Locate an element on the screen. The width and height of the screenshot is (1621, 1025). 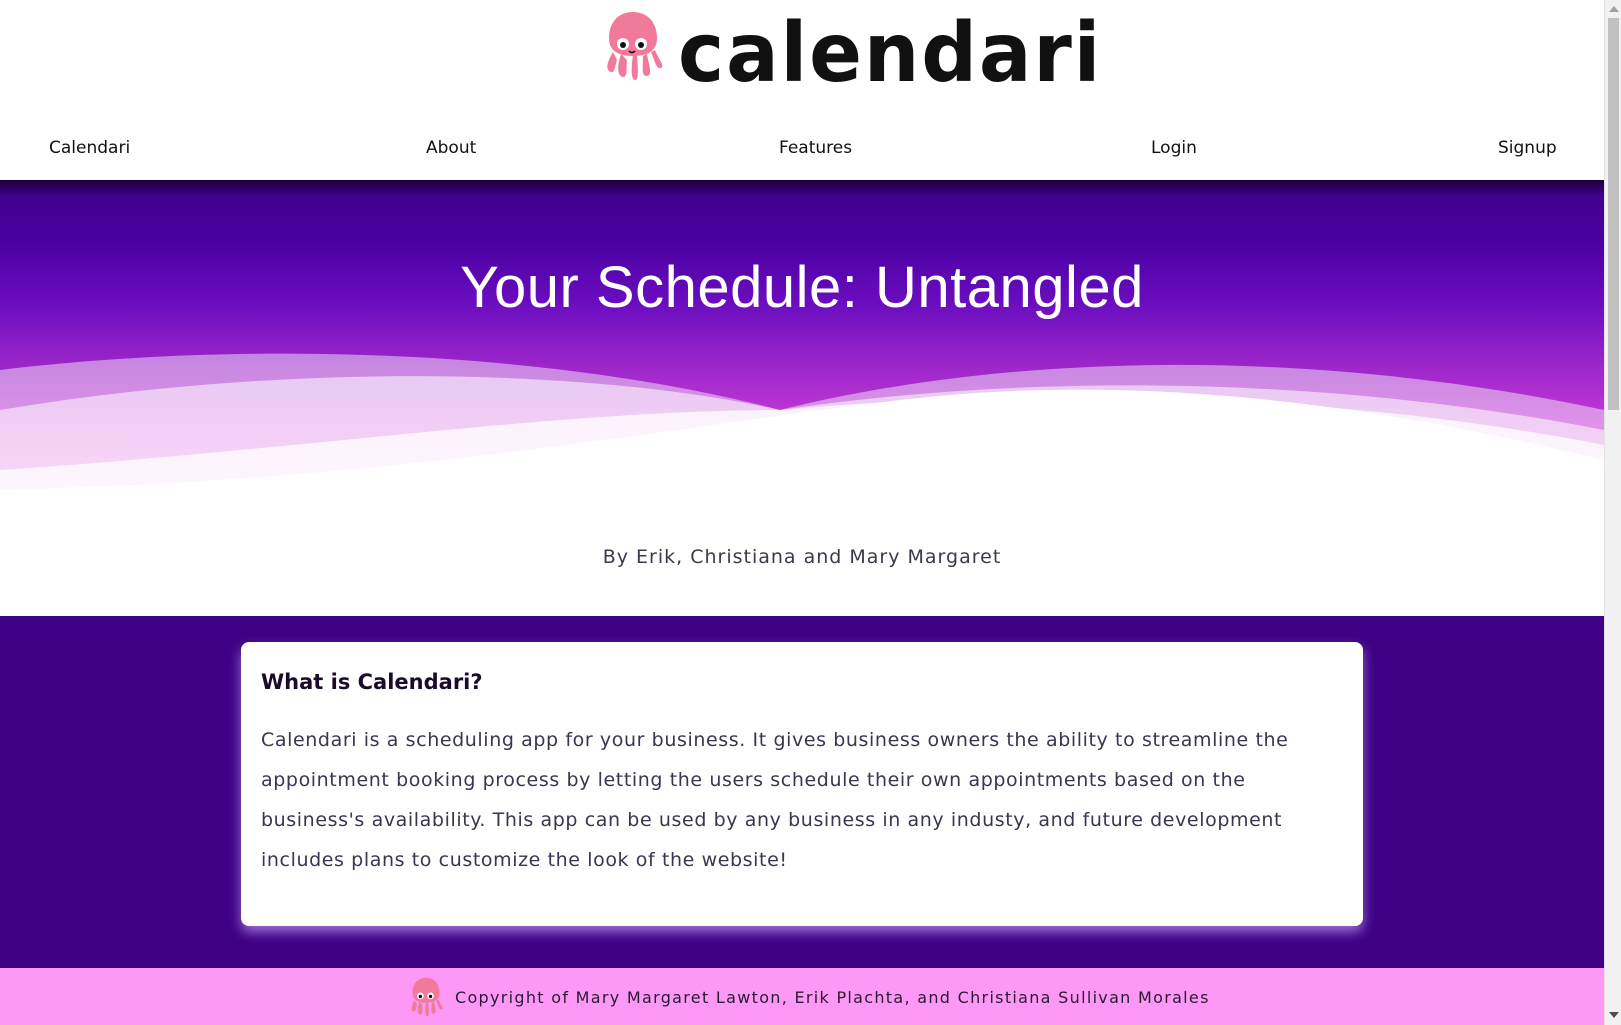
about-heading: What is Calendari? is located at coordinates (372, 682).